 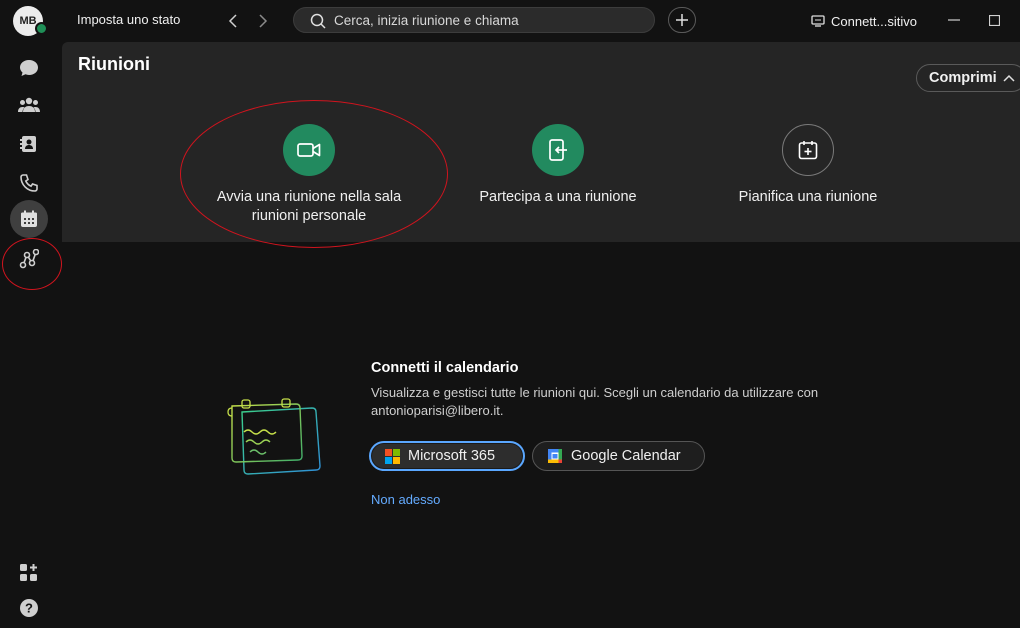 What do you see at coordinates (558, 197) in the screenshot?
I see `join-meeting-label: Partecipa a una riunione` at bounding box center [558, 197].